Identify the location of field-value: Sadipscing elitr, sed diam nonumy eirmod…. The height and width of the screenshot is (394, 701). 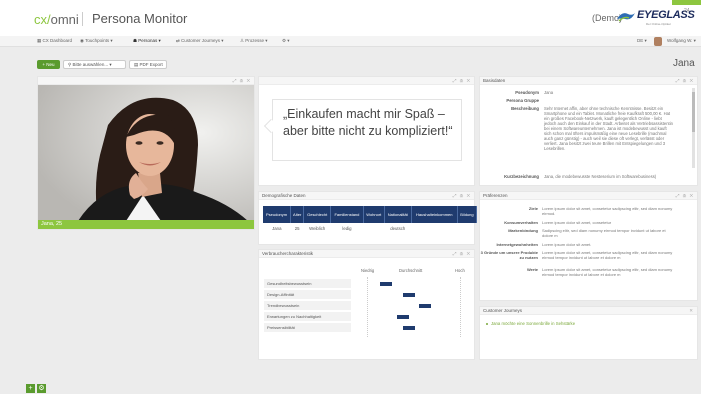
(604, 233).